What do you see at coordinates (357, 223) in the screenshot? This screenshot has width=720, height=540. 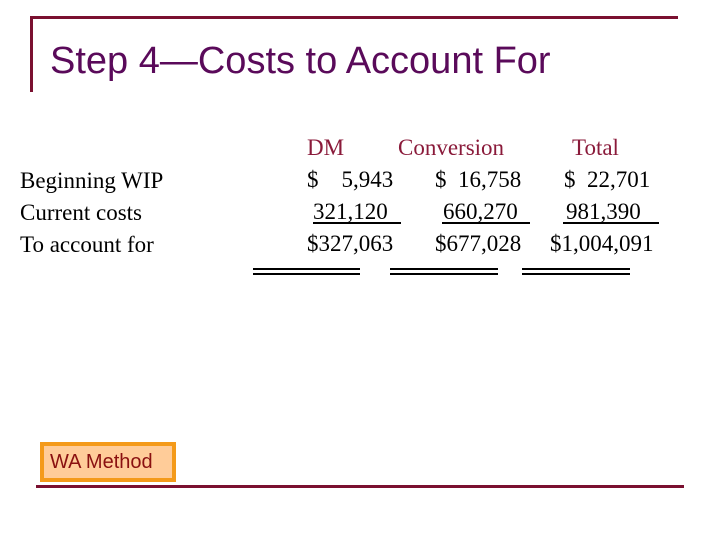 I see `dm-underline` at bounding box center [357, 223].